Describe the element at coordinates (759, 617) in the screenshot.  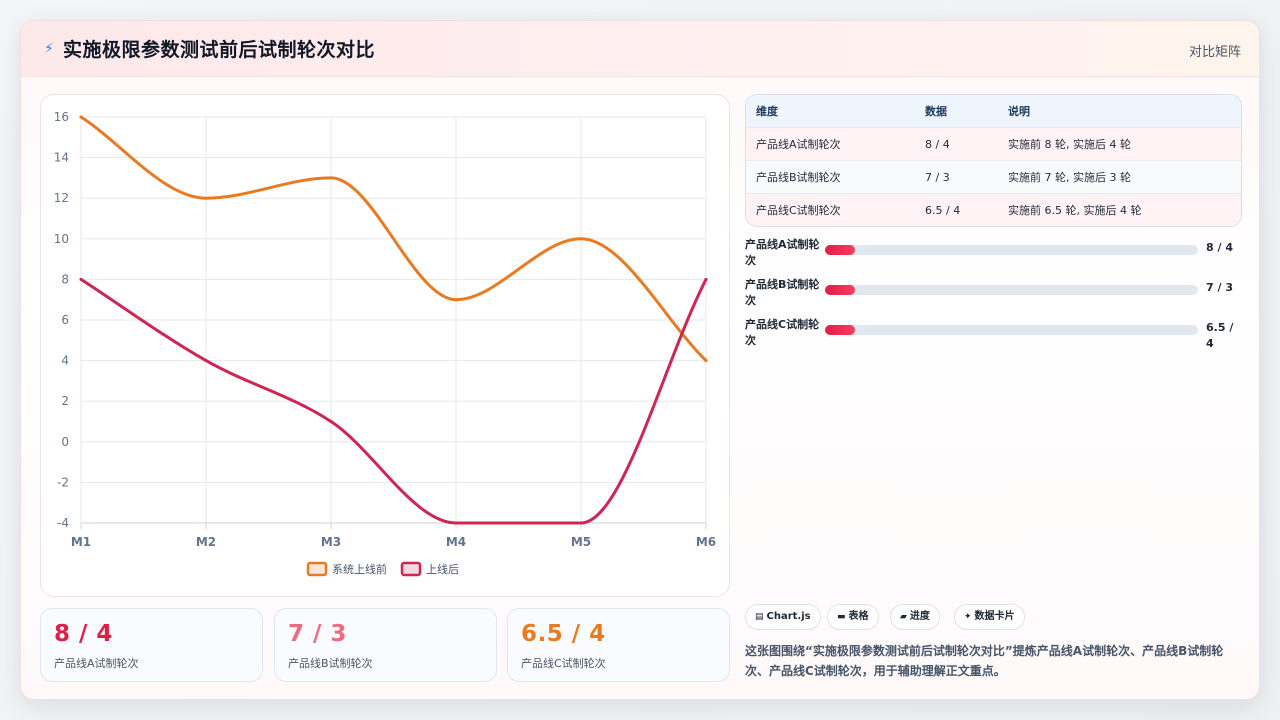
I see `chart-icon: ▤` at that location.